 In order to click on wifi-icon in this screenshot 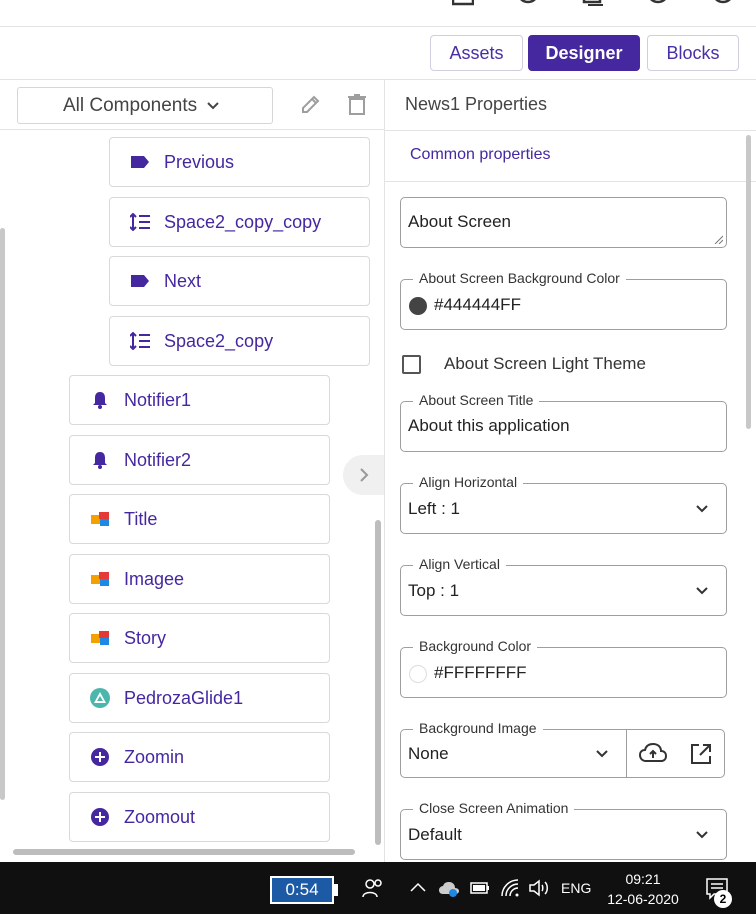, I will do `click(510, 888)`.